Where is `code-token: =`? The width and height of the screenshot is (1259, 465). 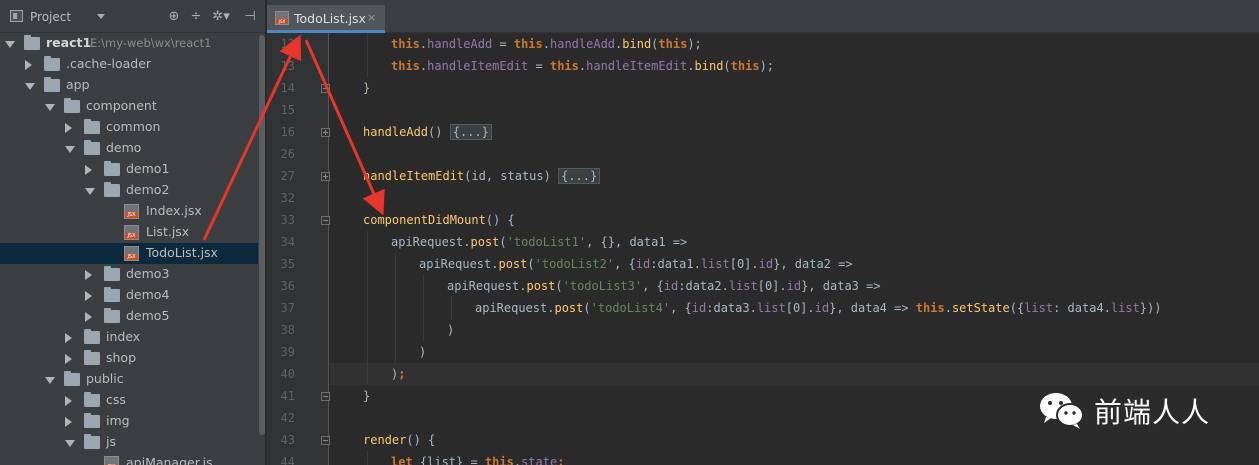
code-token: = is located at coordinates (539, 66).